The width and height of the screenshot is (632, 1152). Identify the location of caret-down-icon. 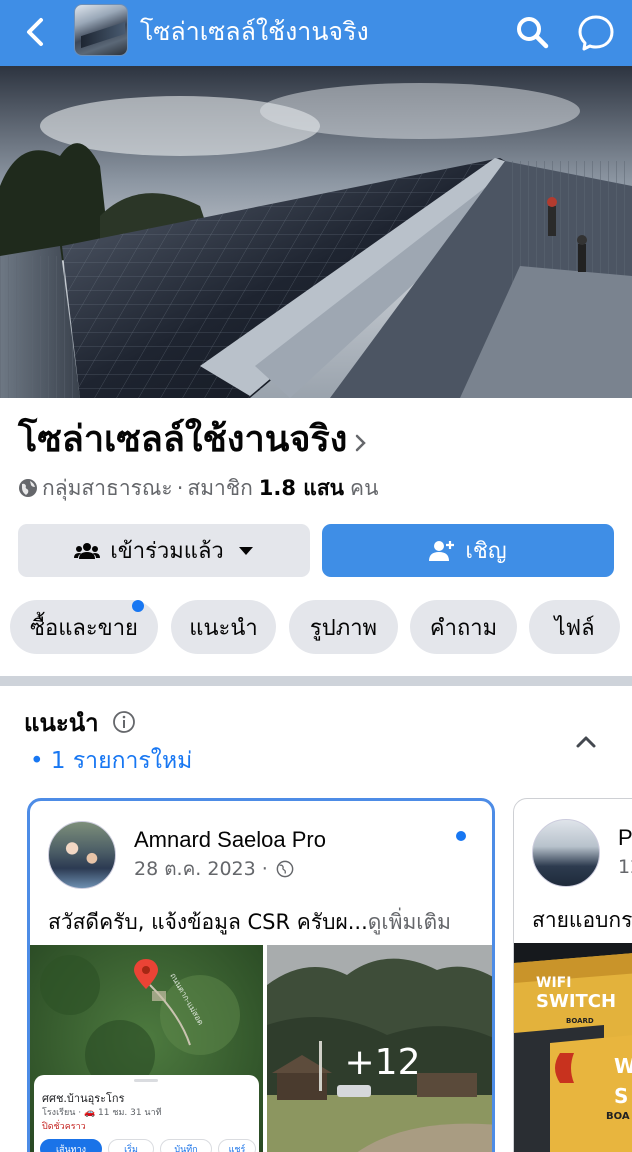
(245, 550).